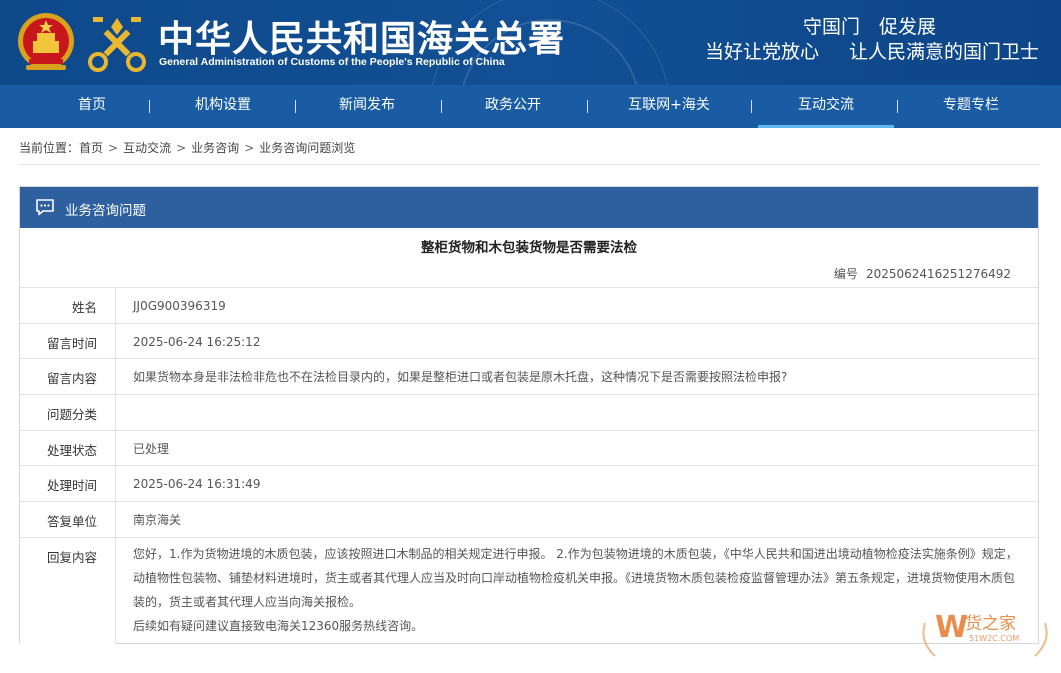 This screenshot has height=673, width=1061. What do you see at coordinates (529, 164) in the screenshot?
I see `divider` at bounding box center [529, 164].